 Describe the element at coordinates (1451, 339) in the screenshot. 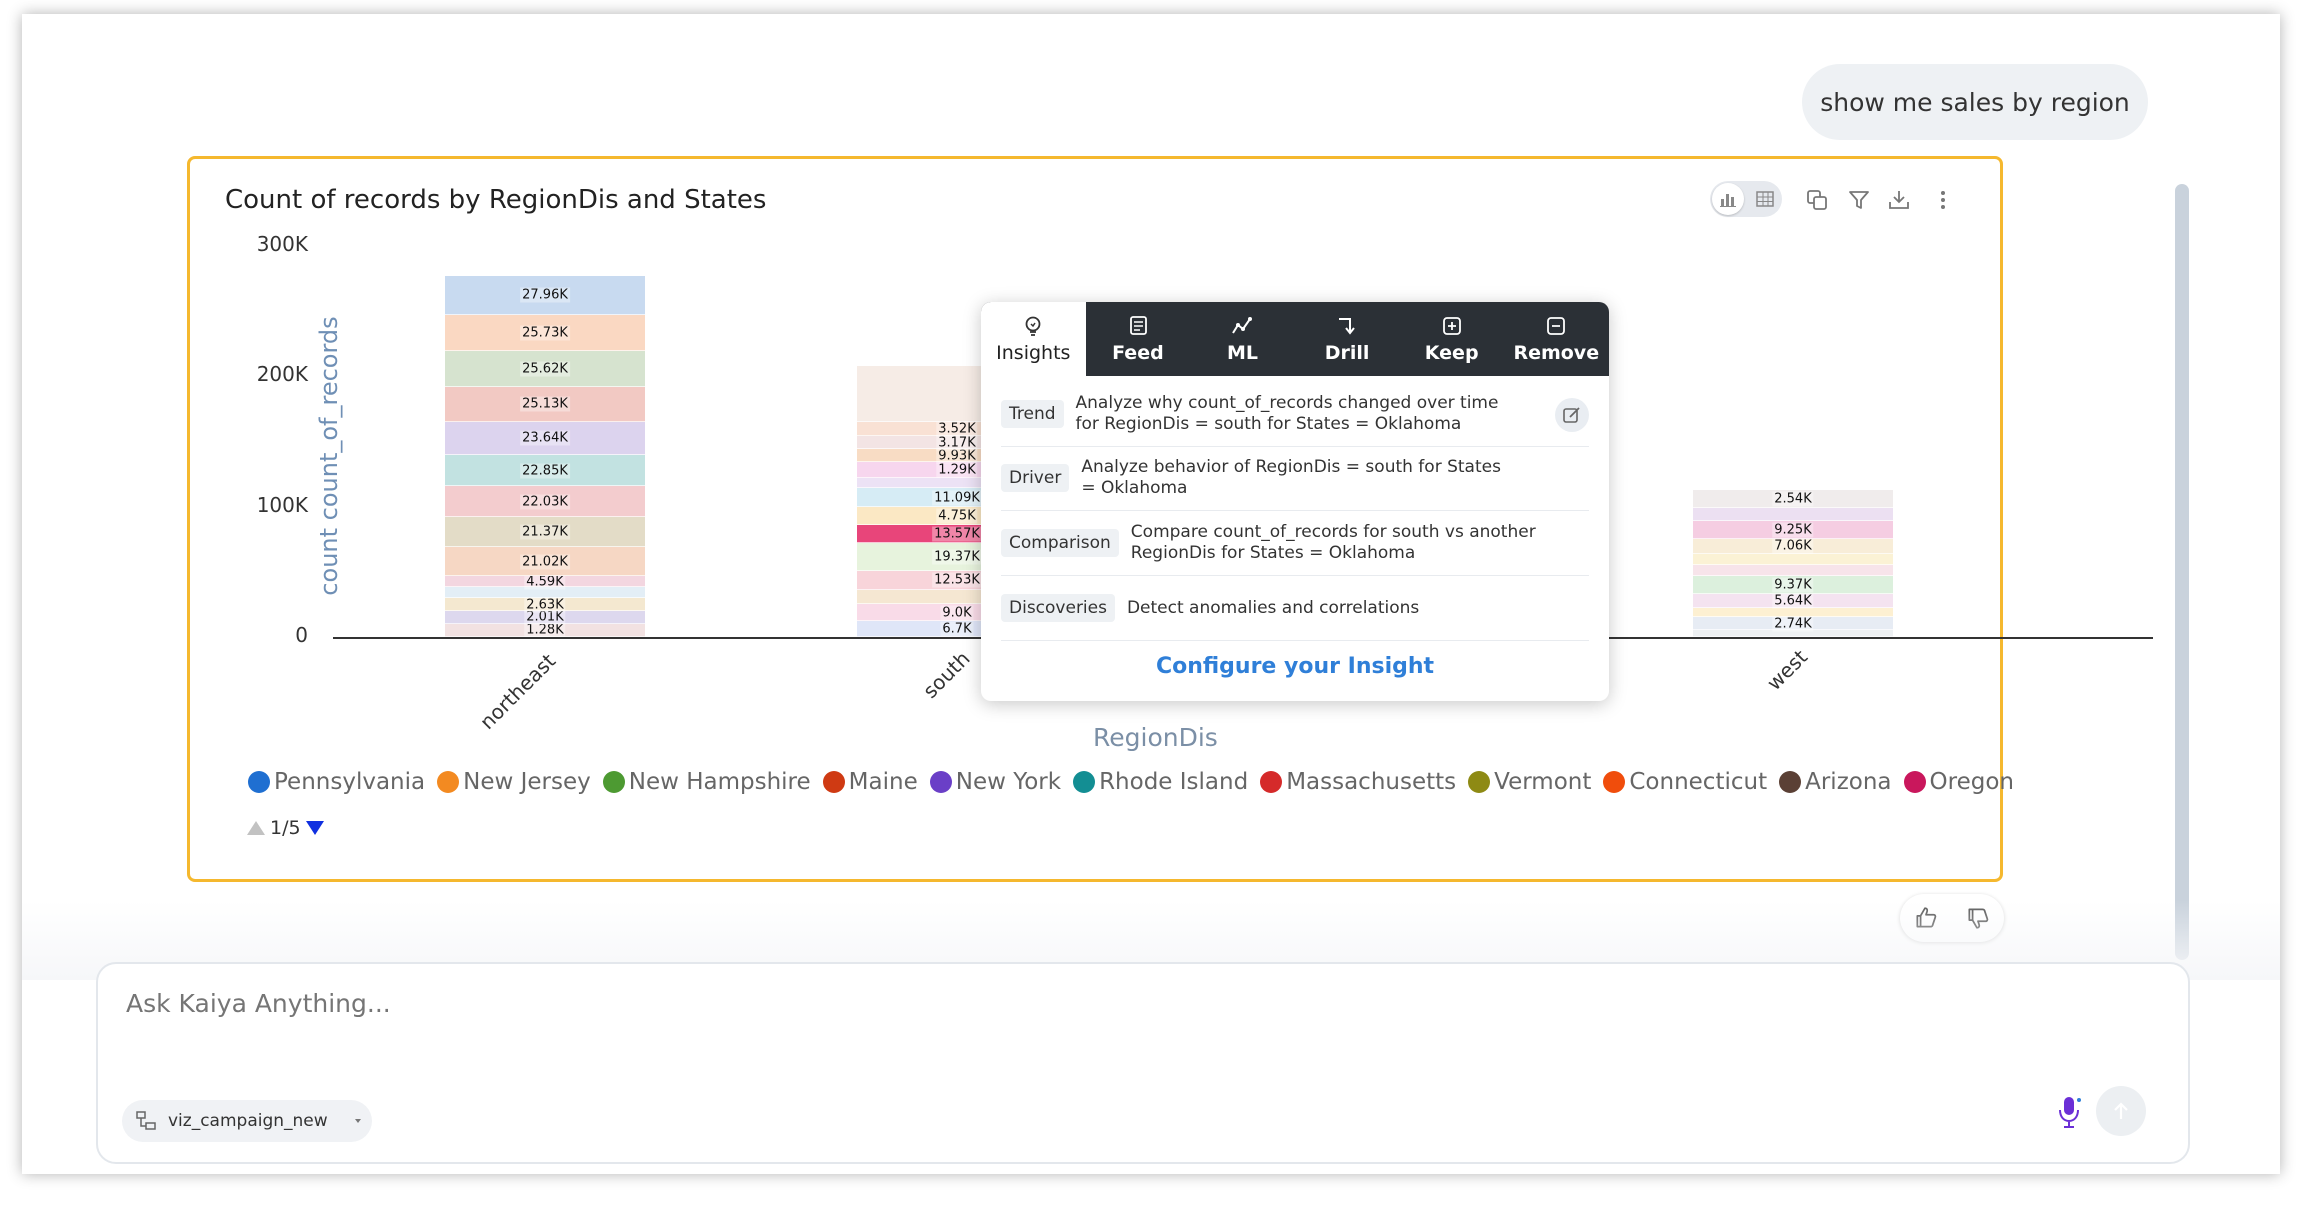

I see `tab-keep: Keep` at that location.